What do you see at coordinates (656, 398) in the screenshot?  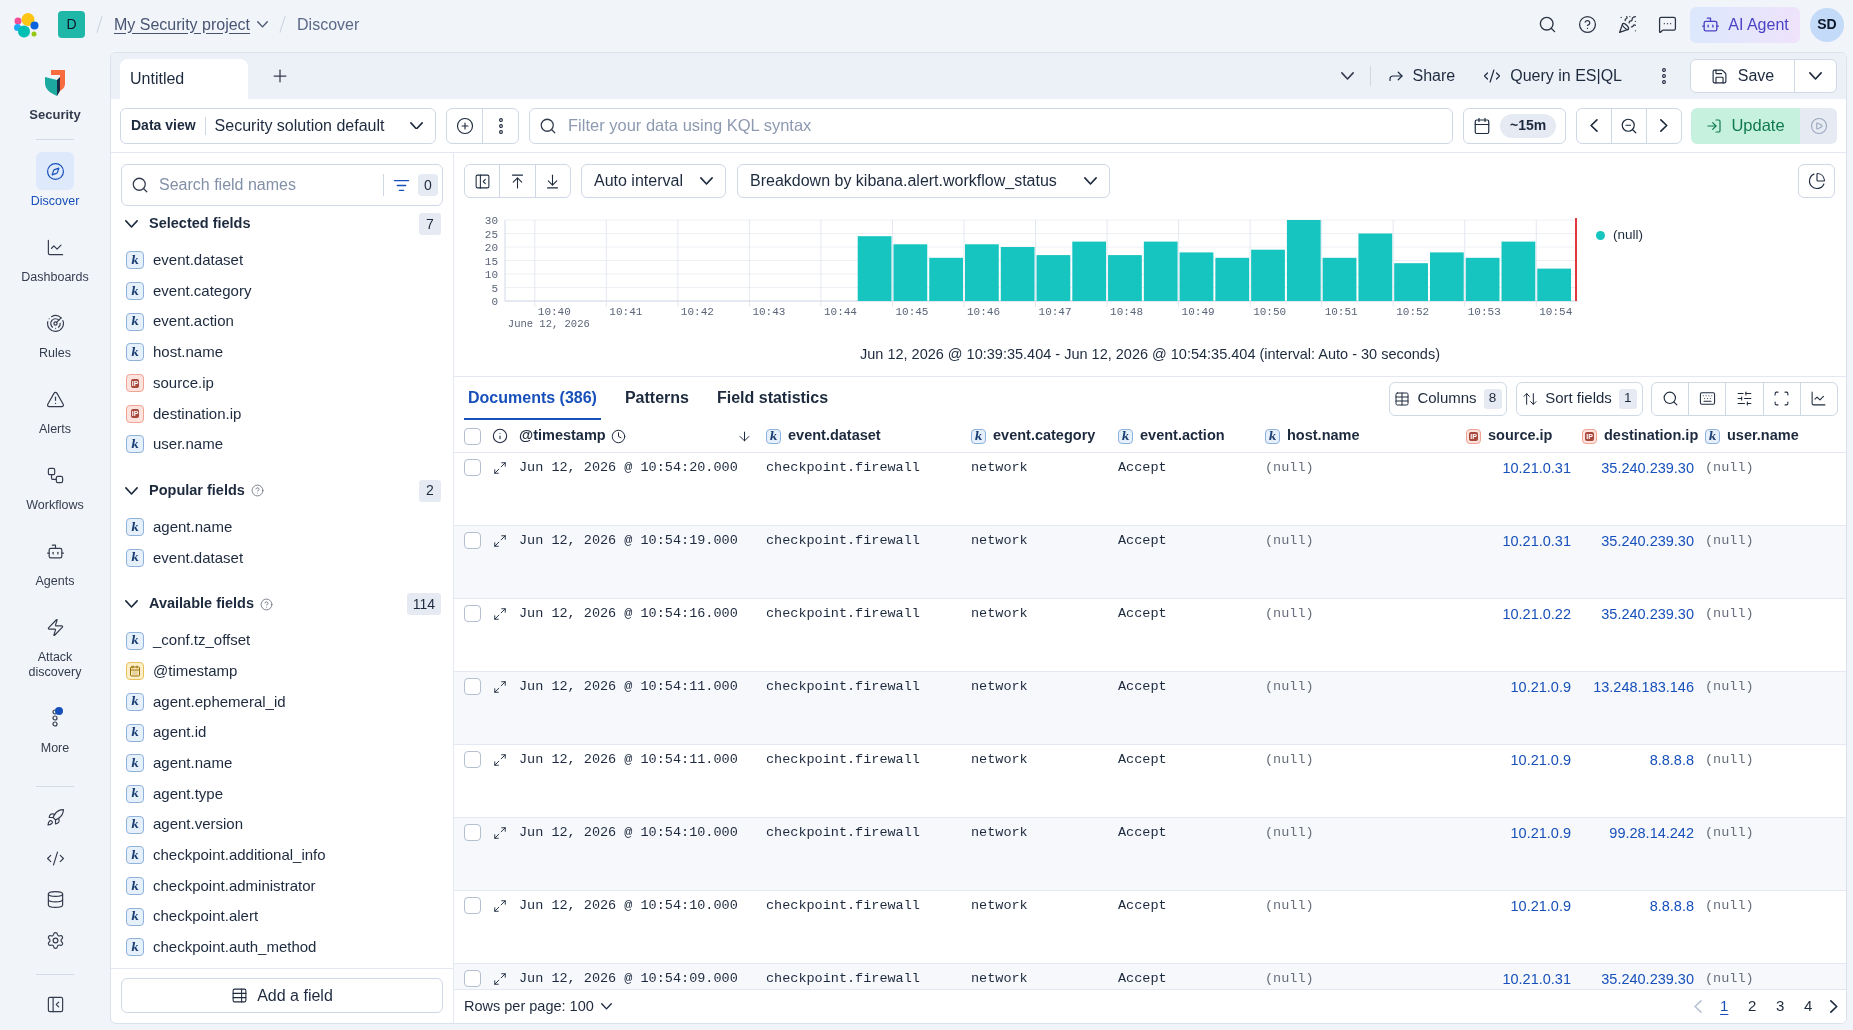 I see `view-tab: Patterns` at bounding box center [656, 398].